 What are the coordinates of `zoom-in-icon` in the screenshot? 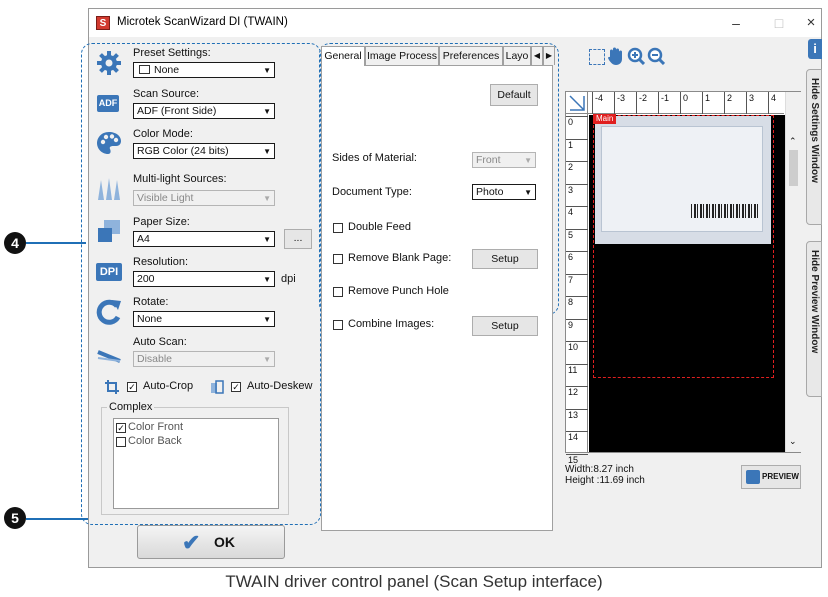 It's located at (636, 56).